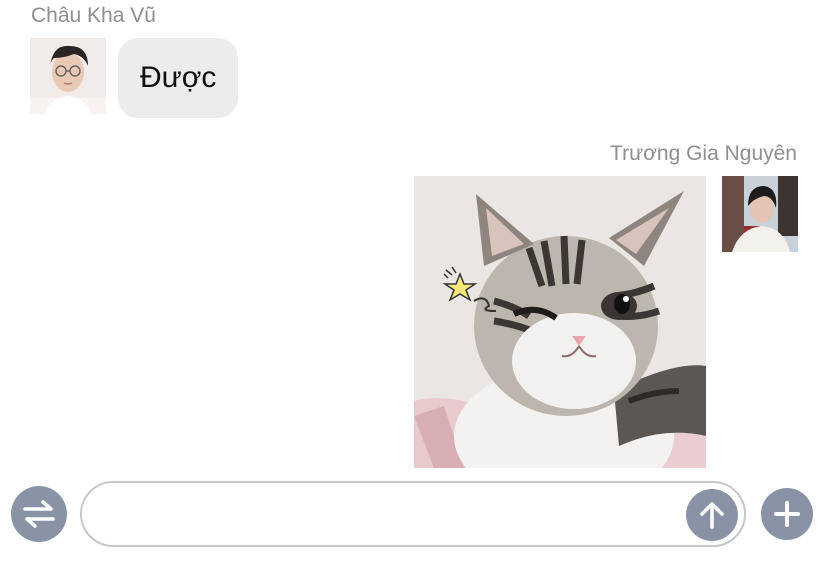 Image resolution: width=828 pixels, height=561 pixels. Describe the element at coordinates (760, 214) in the screenshot. I see `own-avatar` at that location.